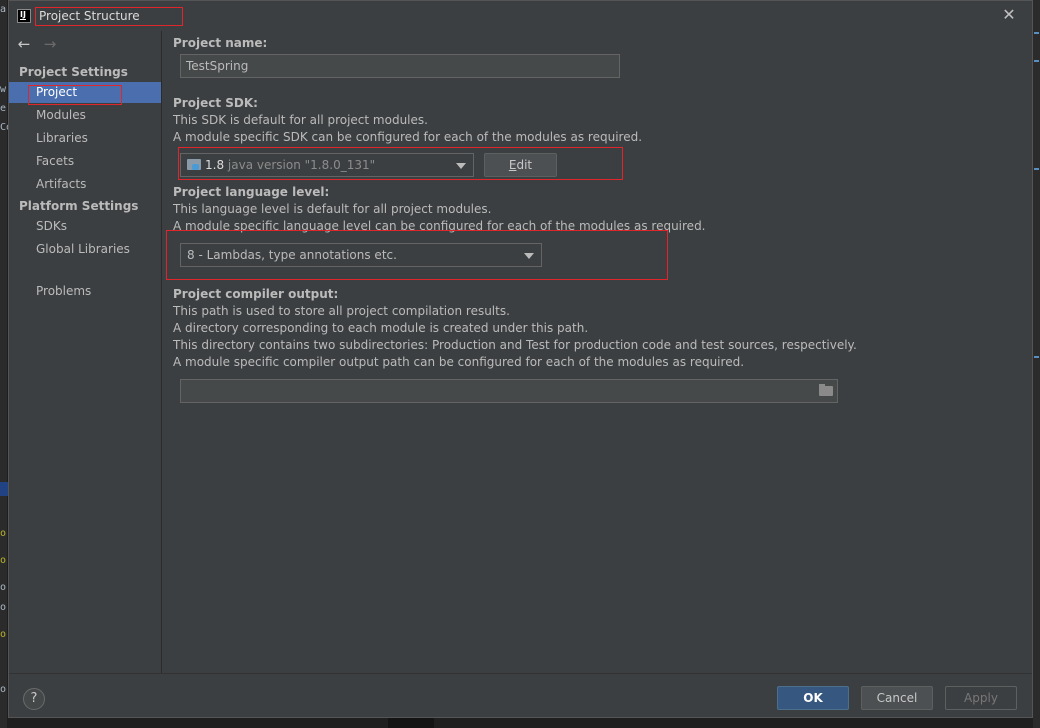  Describe the element at coordinates (85, 115) in the screenshot. I see `sidebar-item-modules: Modules` at that location.